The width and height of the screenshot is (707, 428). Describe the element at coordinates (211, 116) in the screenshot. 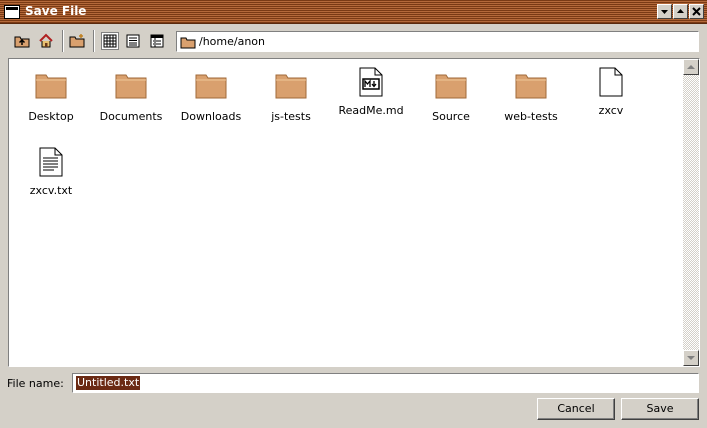

I see `file-label: Downloads` at that location.